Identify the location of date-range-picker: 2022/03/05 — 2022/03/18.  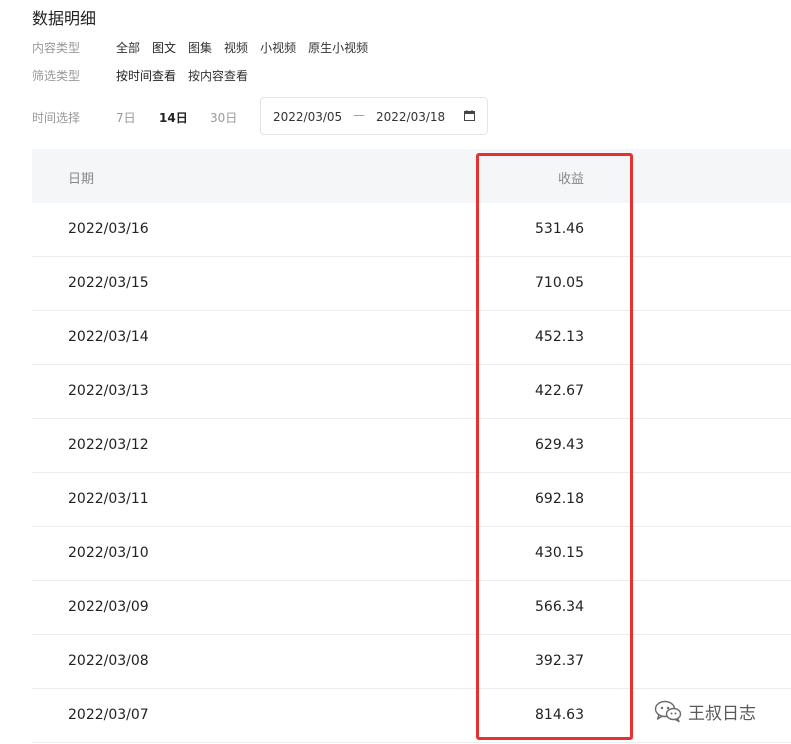
(374, 116).